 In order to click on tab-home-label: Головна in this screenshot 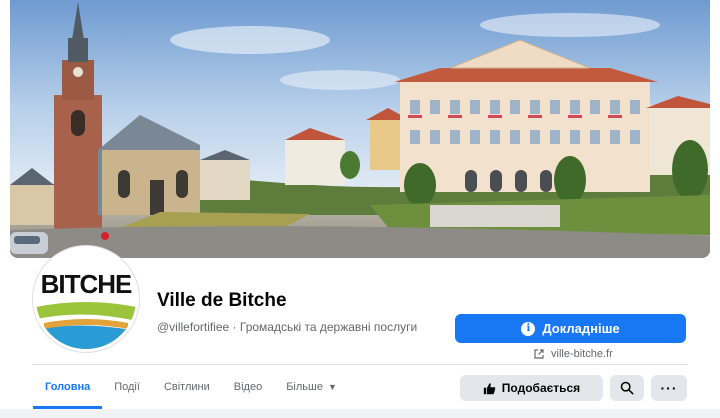, I will do `click(68, 387)`.